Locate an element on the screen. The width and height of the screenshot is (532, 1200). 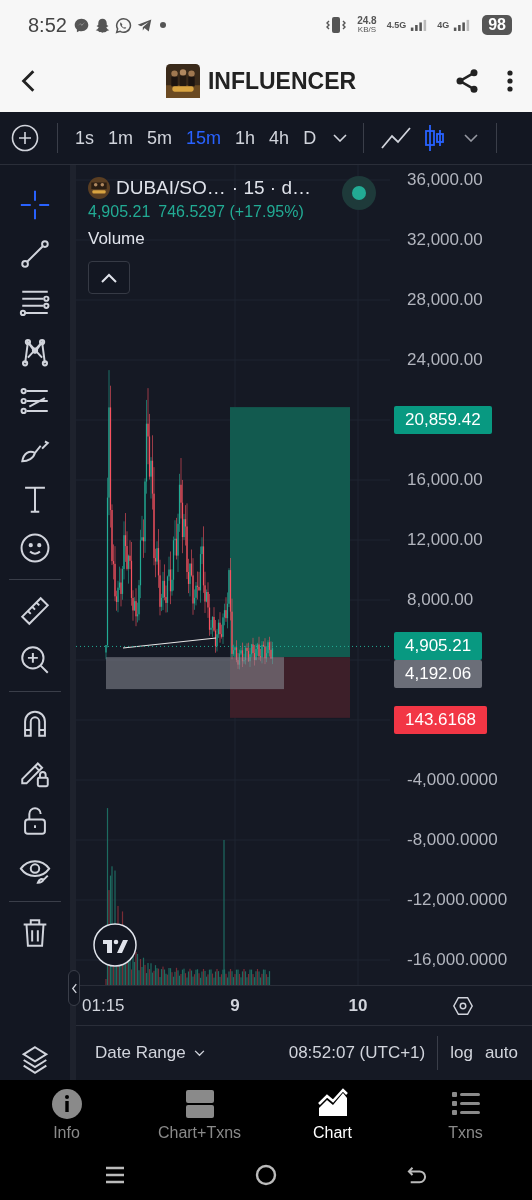
collapse-handle is located at coordinates (74, 988).